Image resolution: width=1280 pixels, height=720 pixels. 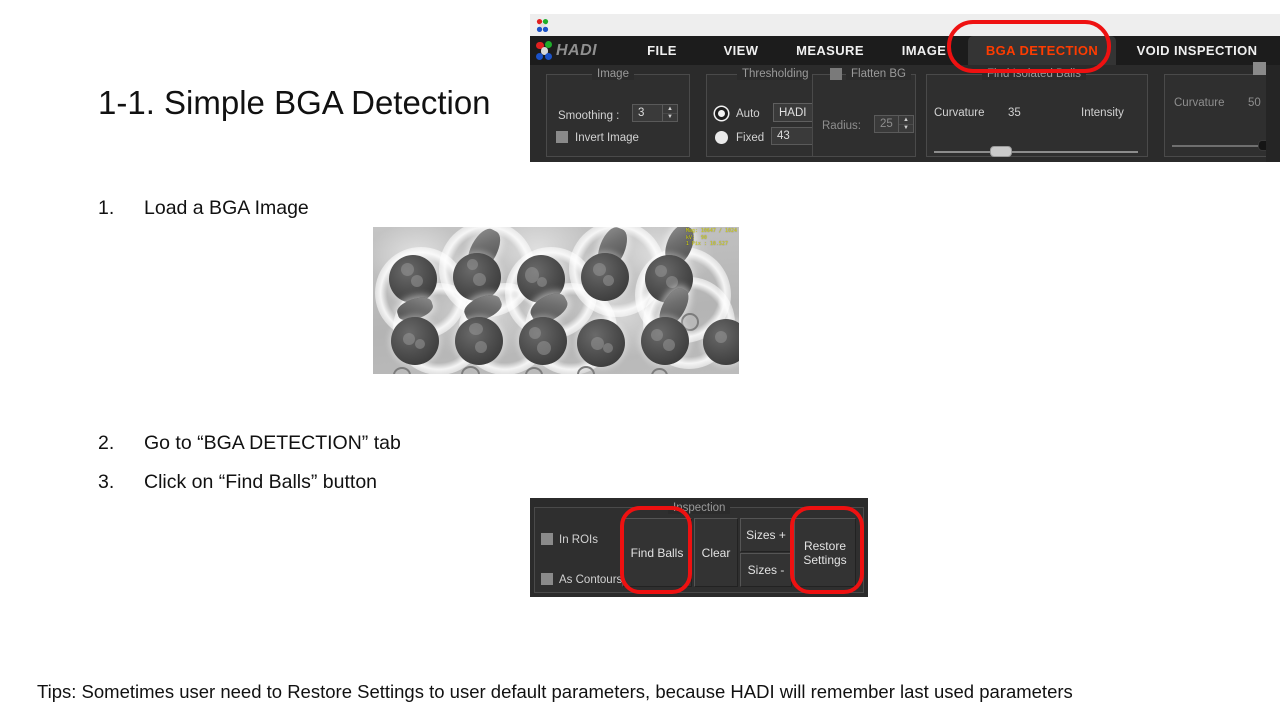 I want to click on threshold-method-value: HADI, so click(x=793, y=112).